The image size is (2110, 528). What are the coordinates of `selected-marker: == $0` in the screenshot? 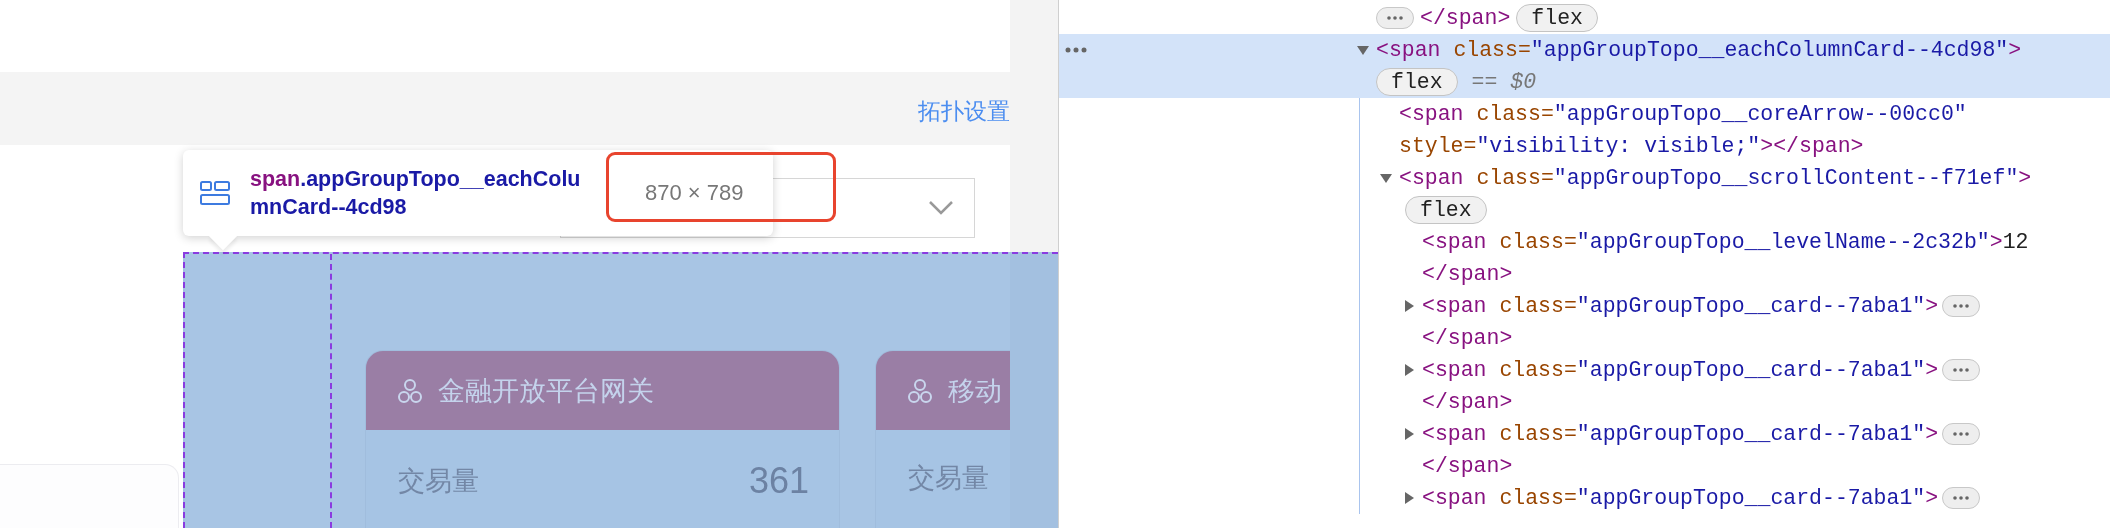 It's located at (1504, 82).